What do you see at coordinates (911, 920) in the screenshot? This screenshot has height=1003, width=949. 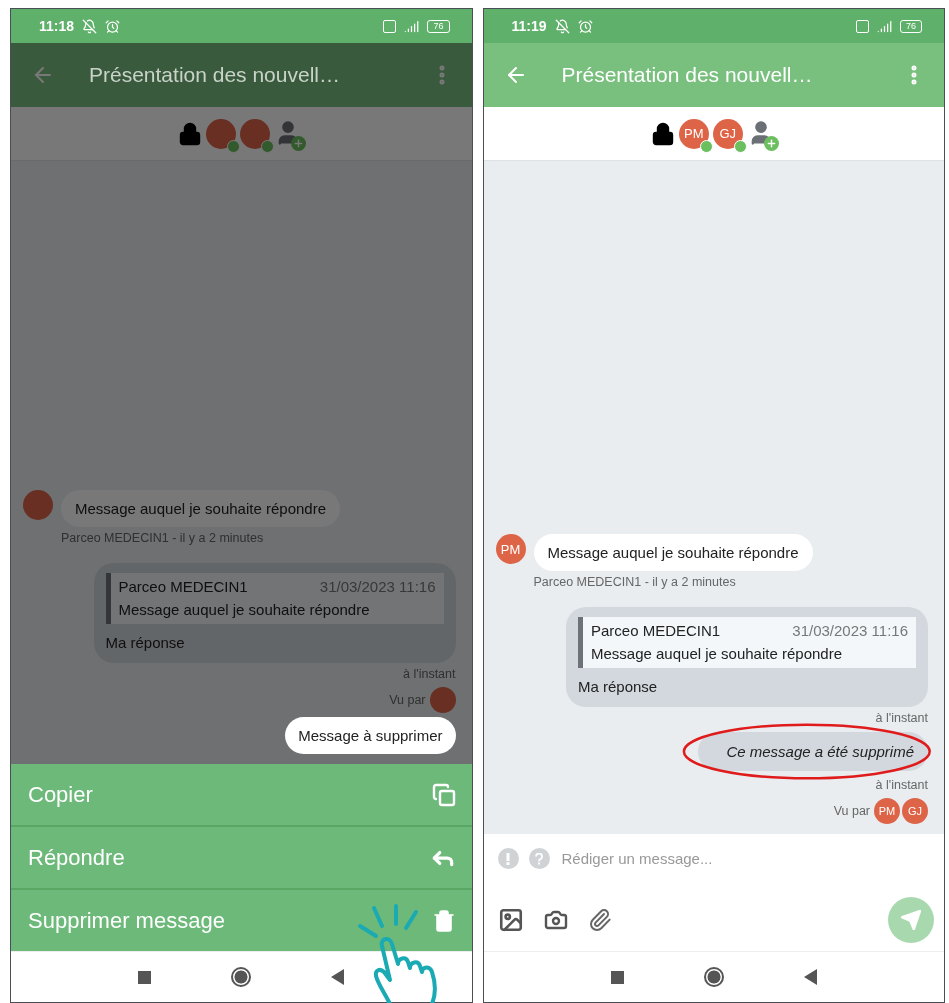 I see `send-icon` at bounding box center [911, 920].